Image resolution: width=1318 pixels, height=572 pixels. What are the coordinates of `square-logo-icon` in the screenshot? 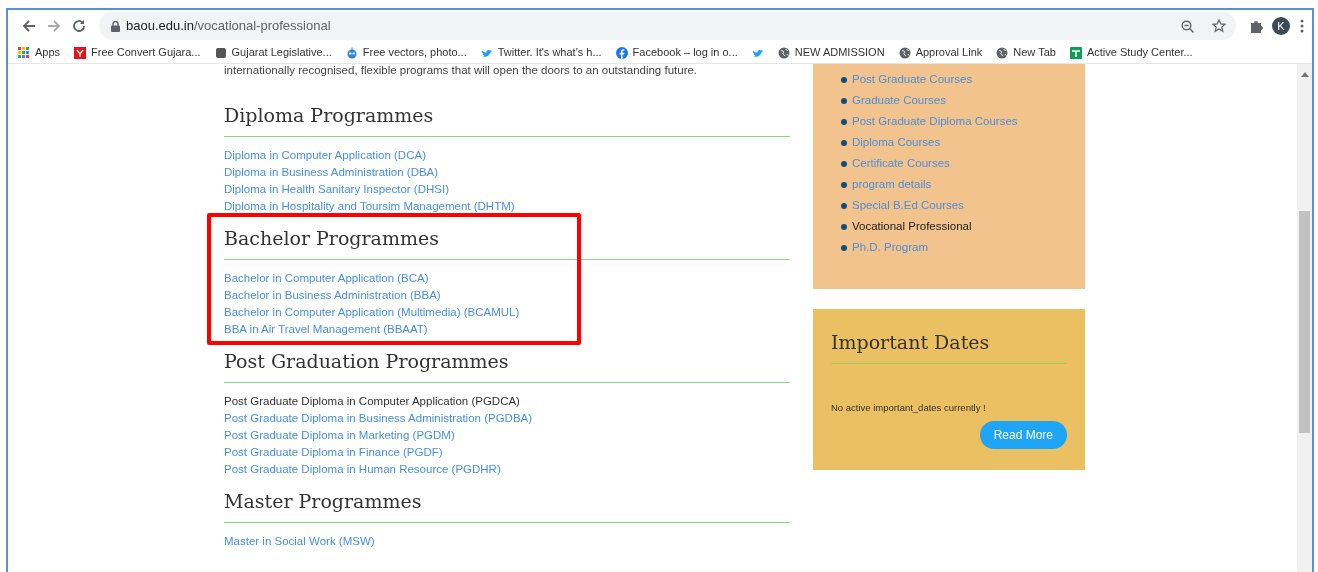 It's located at (80, 52).